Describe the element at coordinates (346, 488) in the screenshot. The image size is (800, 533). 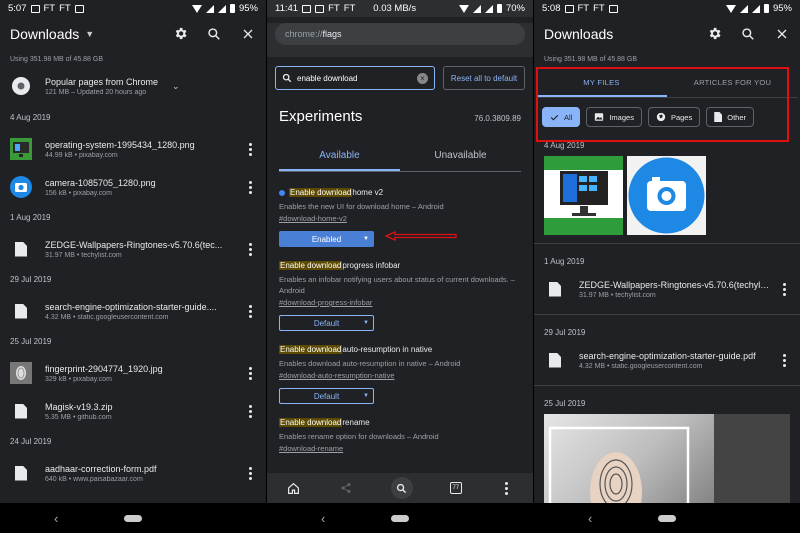
I see `share-icon` at that location.